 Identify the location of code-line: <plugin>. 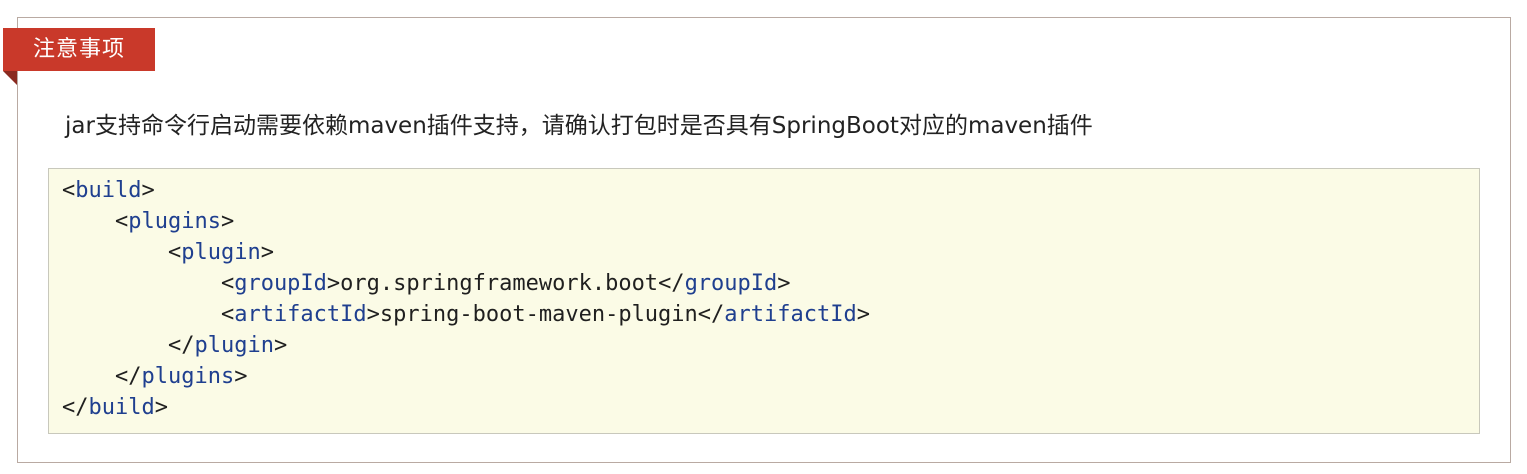
(220, 252).